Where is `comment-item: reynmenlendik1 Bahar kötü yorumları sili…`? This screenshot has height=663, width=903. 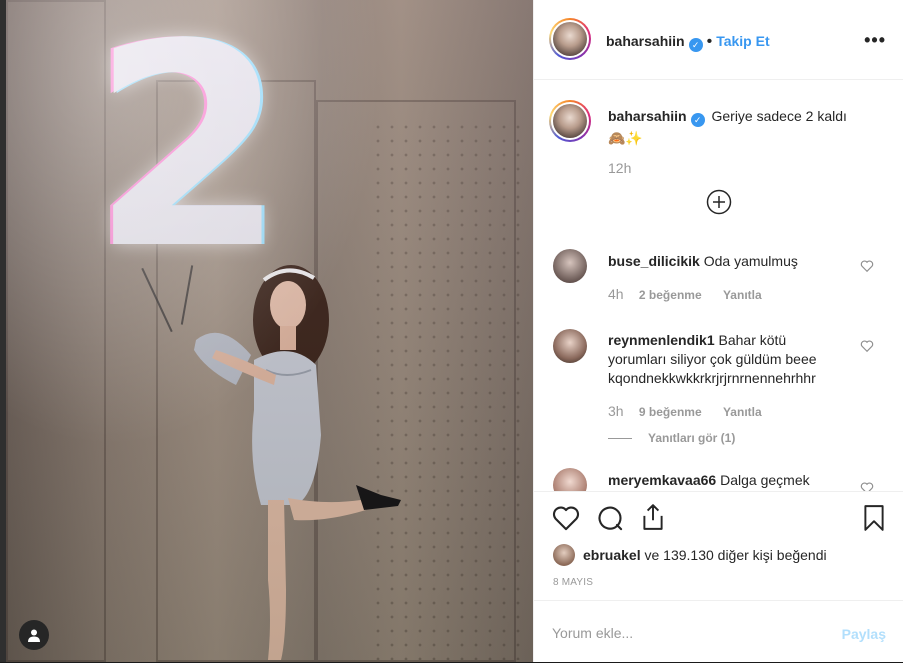 comment-item: reynmenlendik1 Bahar kötü yorumları sili… is located at coordinates (712, 388).